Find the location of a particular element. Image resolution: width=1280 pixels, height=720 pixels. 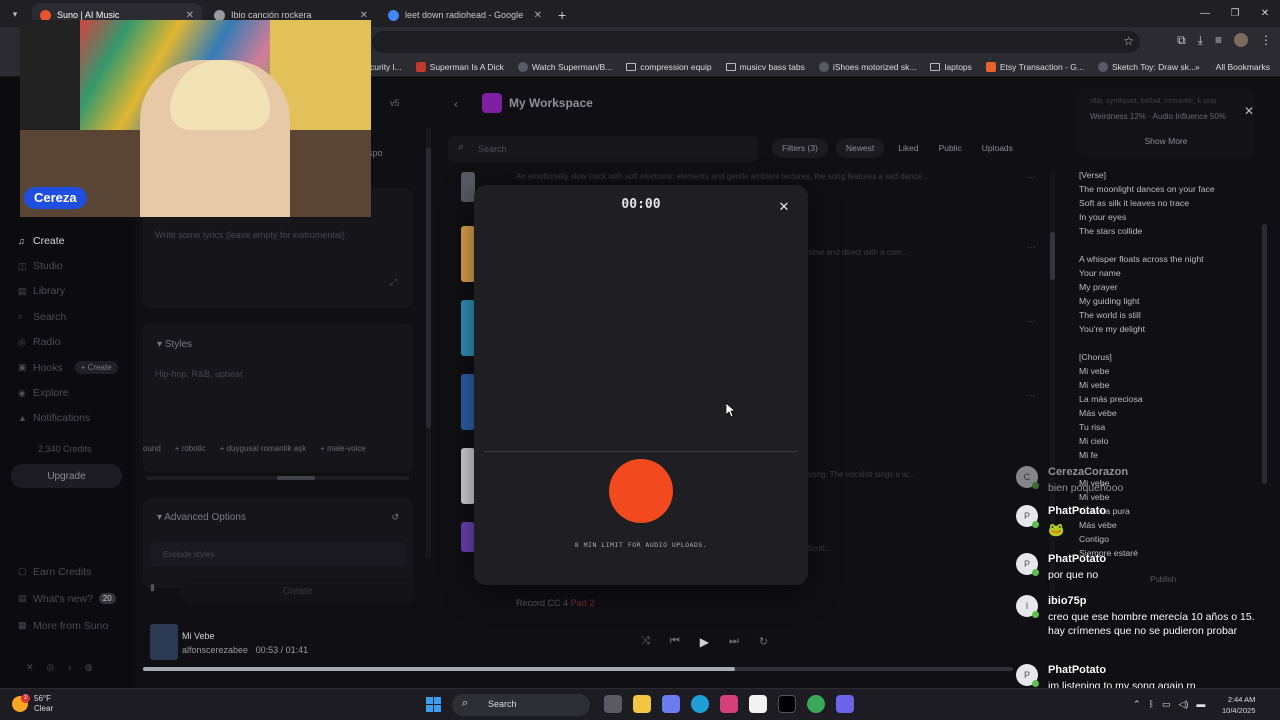

workspace-title: My Workspace is located at coordinates (551, 103).